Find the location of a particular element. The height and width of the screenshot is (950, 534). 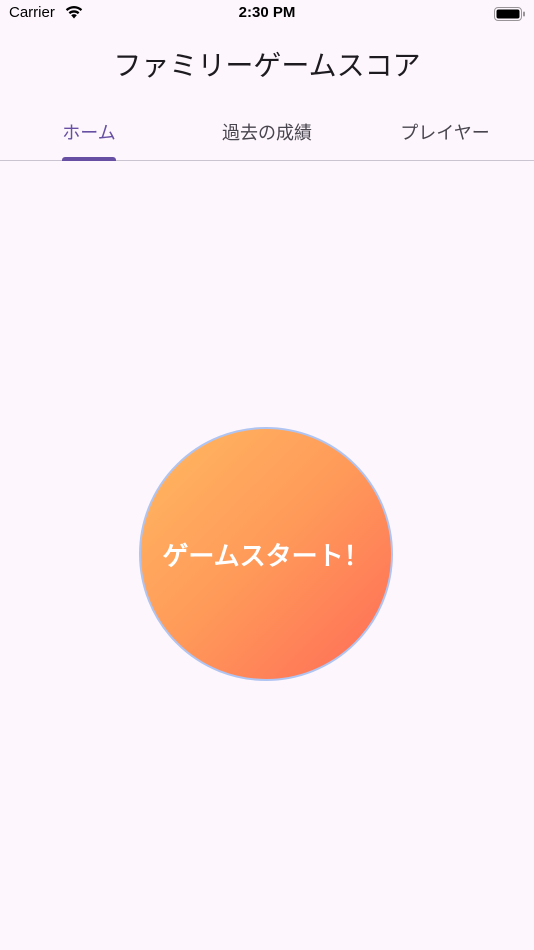

game-start-button: ゲームスタート！ is located at coordinates (266, 554).